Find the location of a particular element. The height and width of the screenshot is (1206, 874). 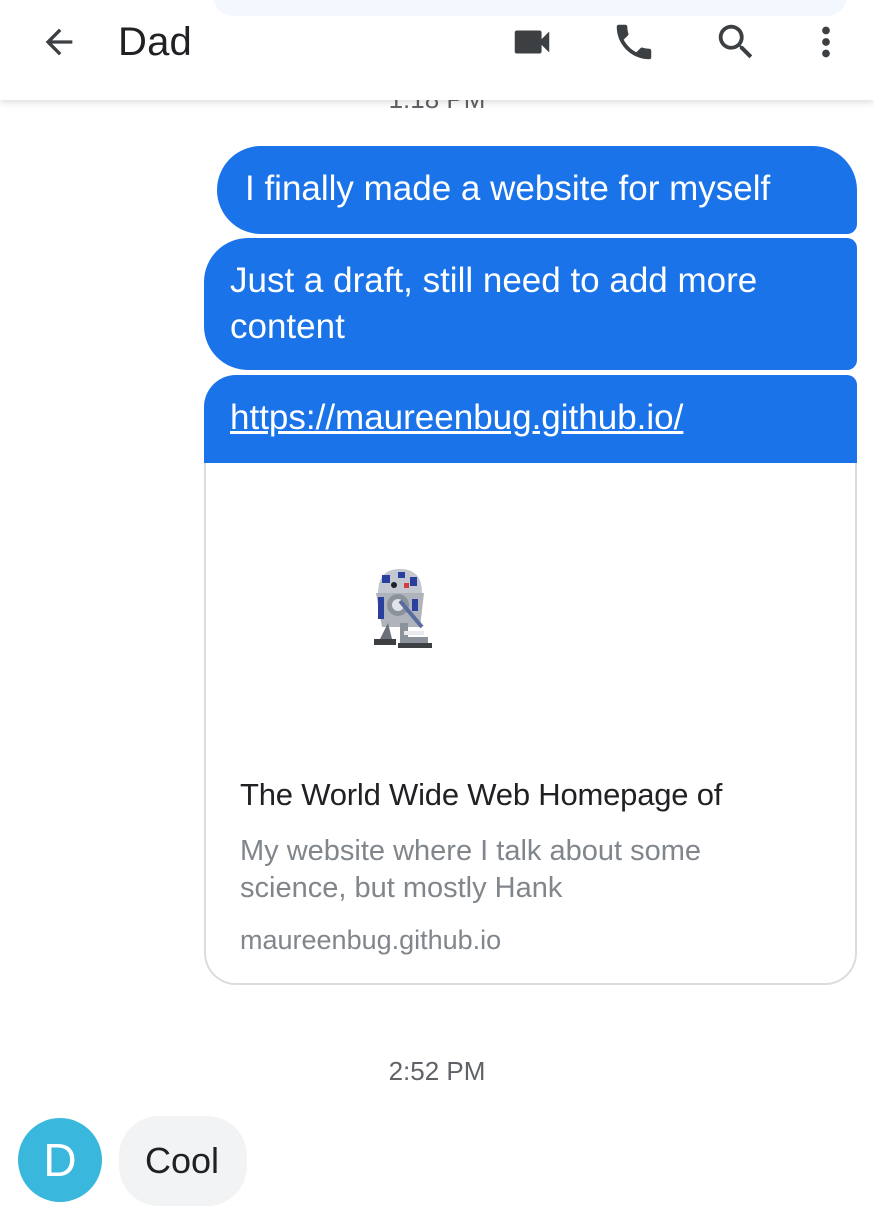

voice-call-button is located at coordinates (634, 42).